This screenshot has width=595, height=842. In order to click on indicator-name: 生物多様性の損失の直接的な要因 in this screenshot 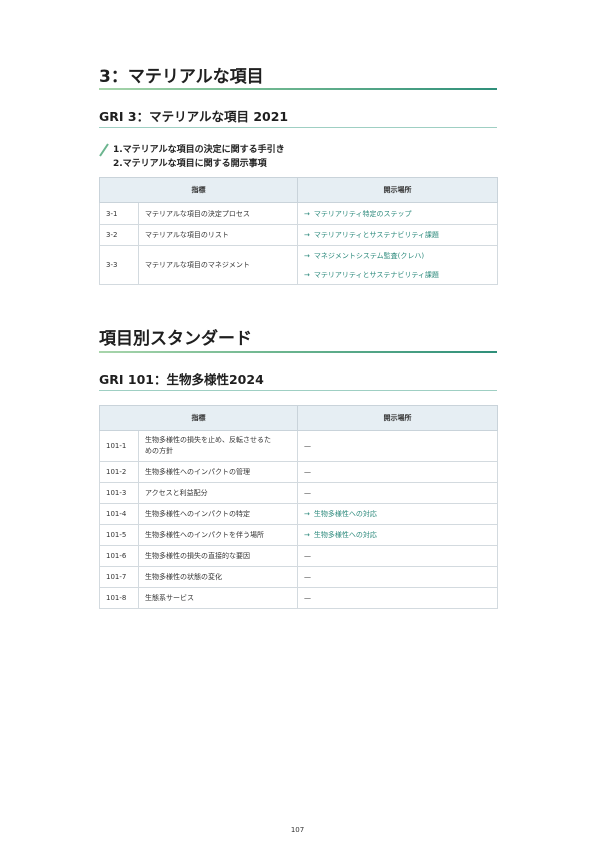, I will do `click(218, 556)`.